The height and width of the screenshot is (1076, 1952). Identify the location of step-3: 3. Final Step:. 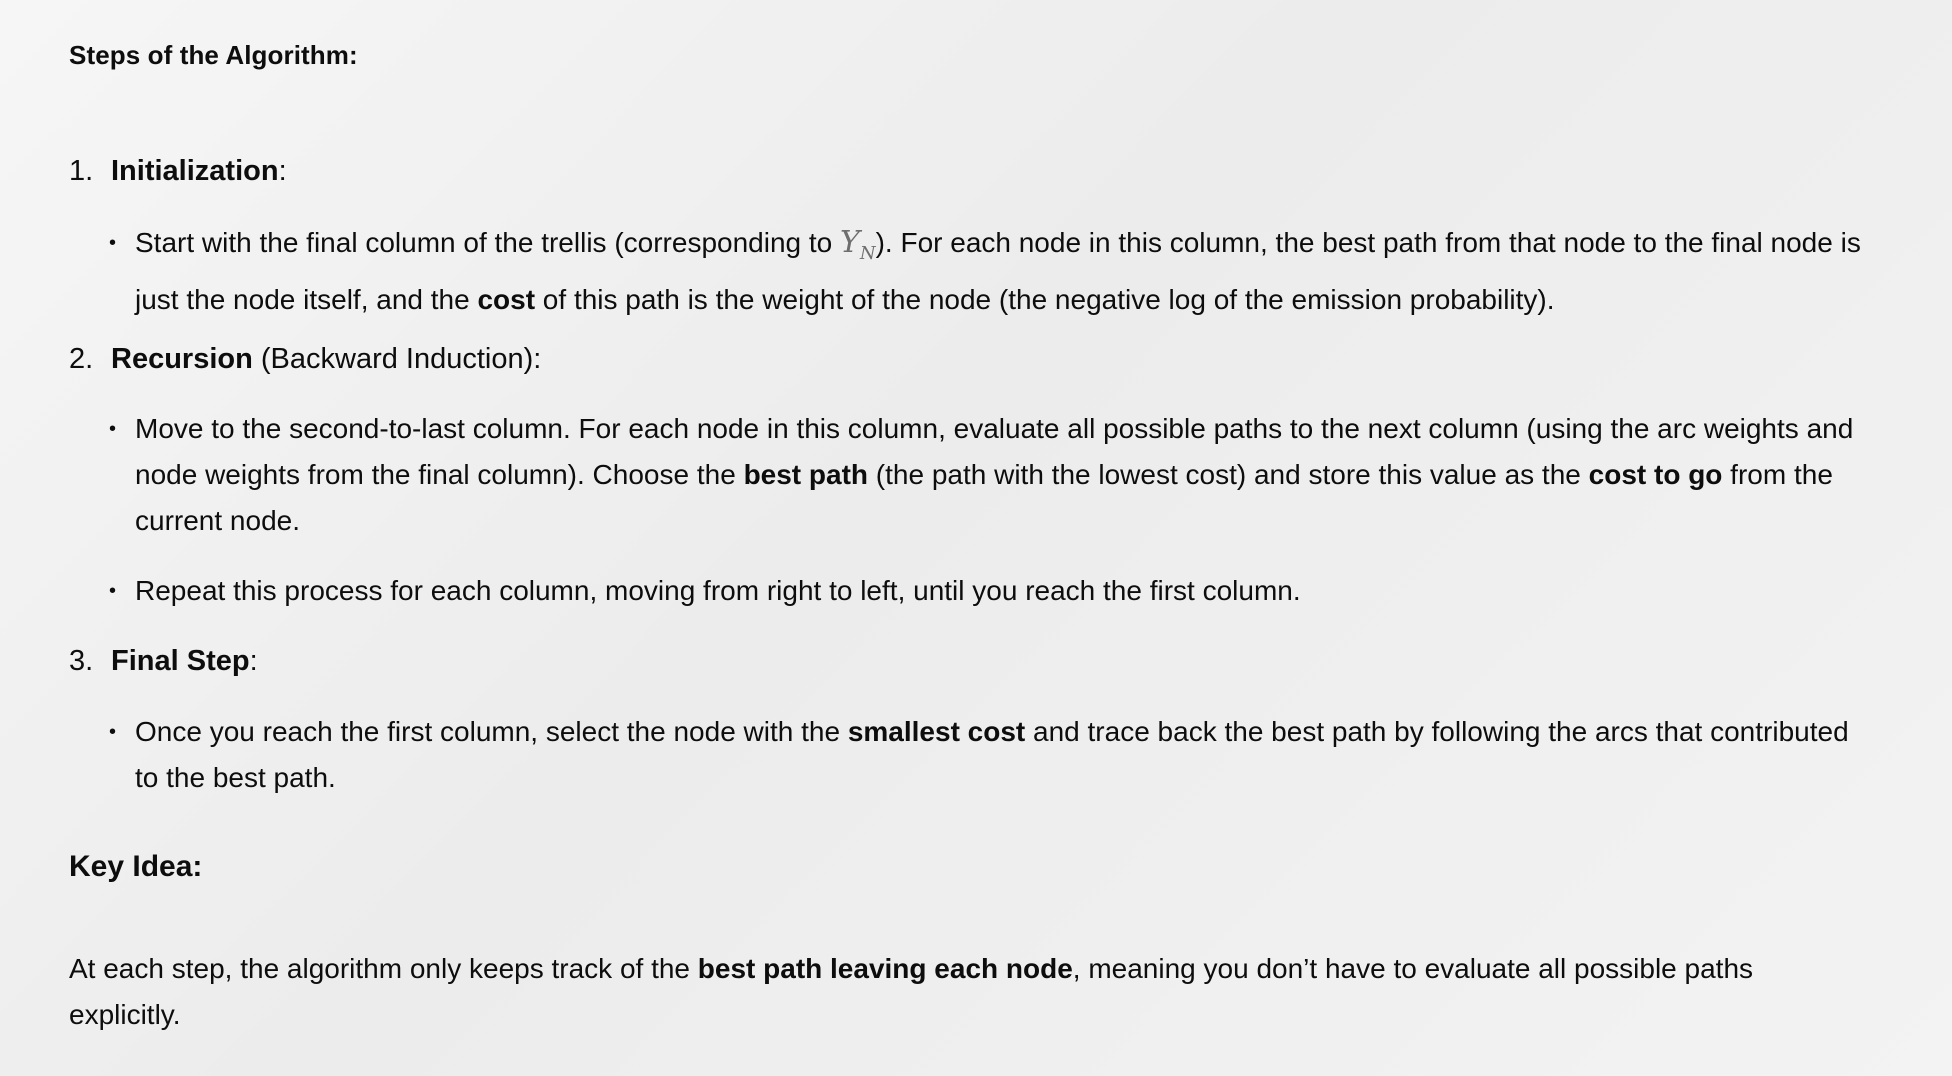
(163, 661).